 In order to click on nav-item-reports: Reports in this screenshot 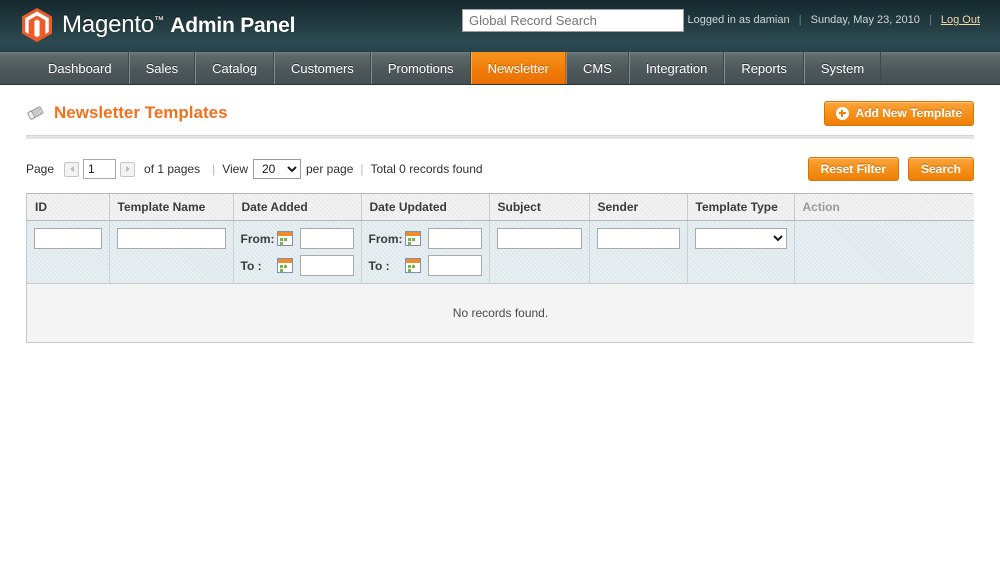, I will do `click(764, 68)`.